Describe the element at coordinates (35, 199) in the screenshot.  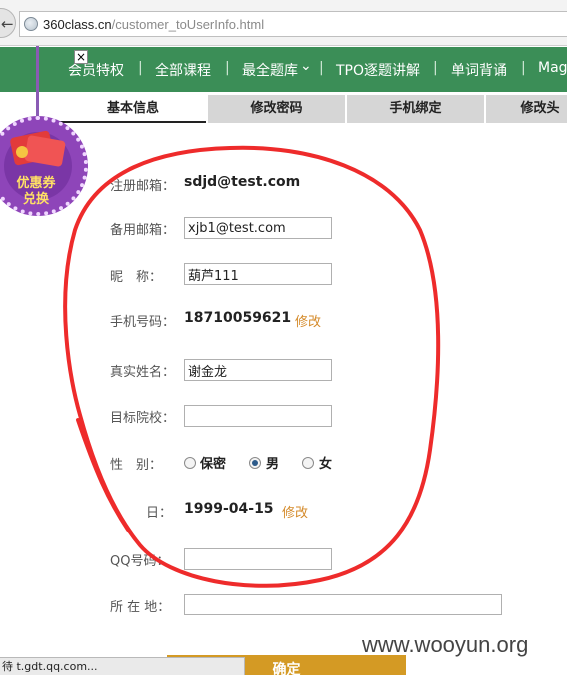
I see `coupon-label-line2: 兑换` at that location.